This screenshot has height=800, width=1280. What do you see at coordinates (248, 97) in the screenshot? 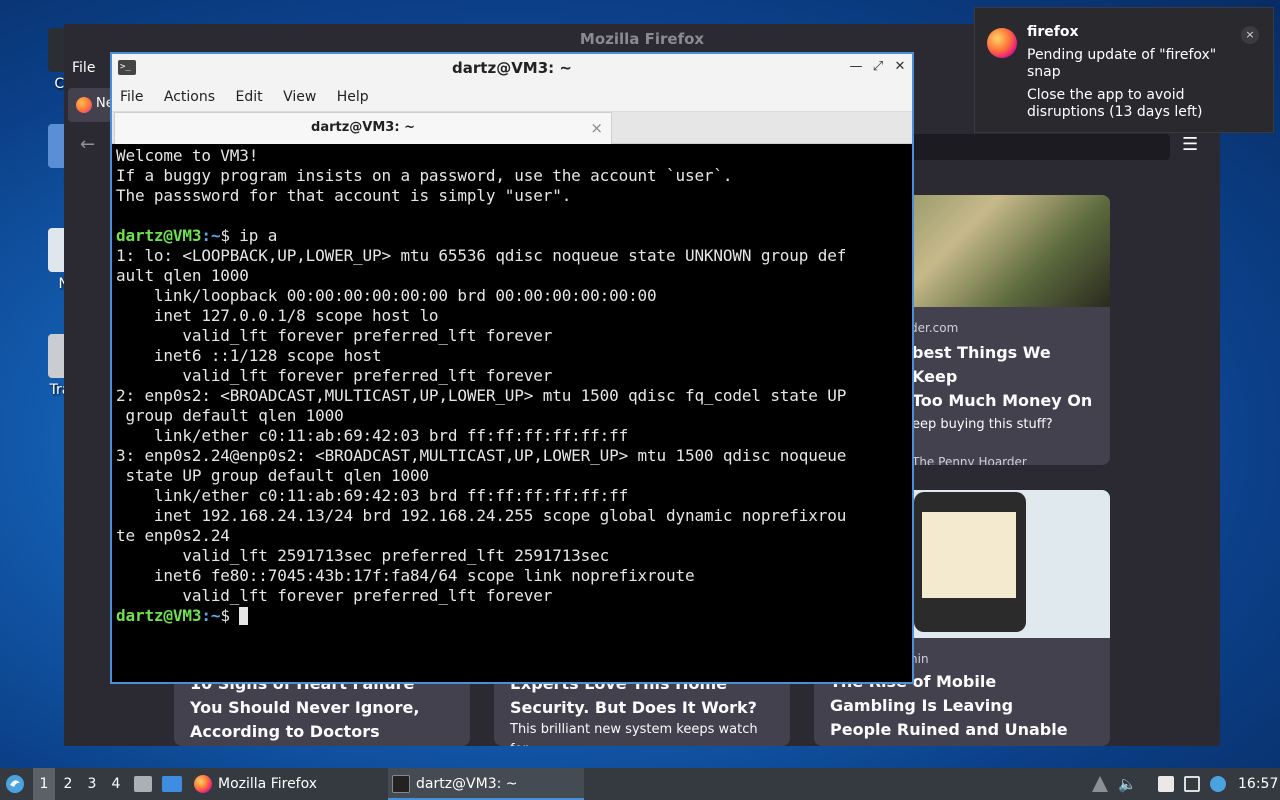
I see `menu-edit: Edit` at bounding box center [248, 97].